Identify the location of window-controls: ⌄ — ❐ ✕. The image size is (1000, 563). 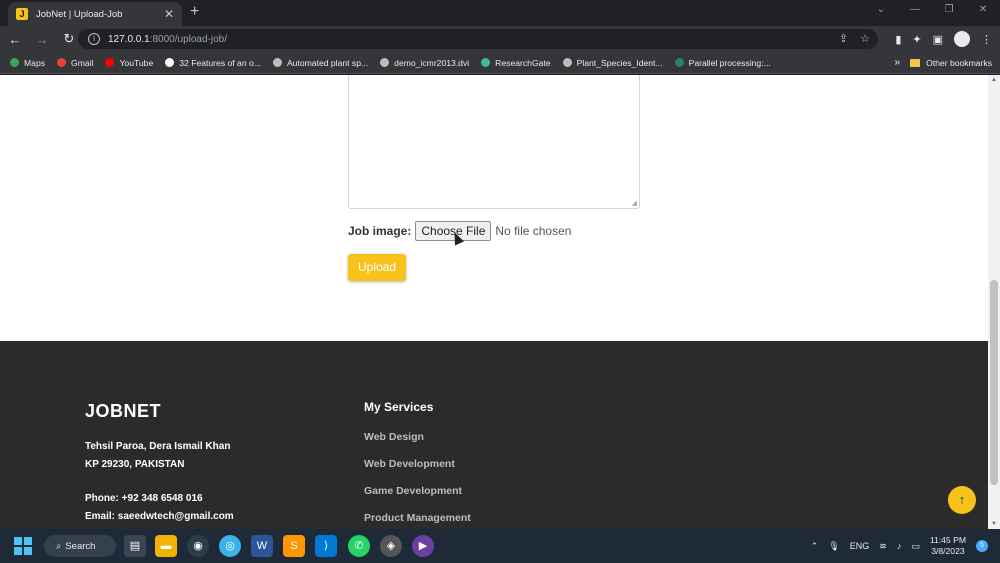
(932, 11).